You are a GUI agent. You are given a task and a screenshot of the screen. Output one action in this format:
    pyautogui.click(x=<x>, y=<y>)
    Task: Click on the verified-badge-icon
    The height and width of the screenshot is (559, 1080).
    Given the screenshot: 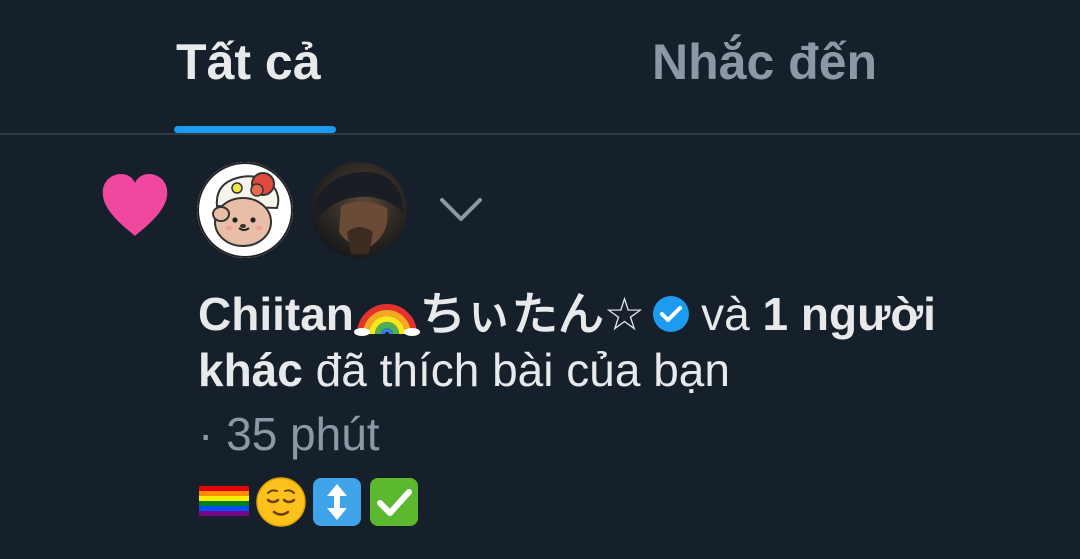 What is the action you would take?
    pyautogui.click(x=671, y=314)
    